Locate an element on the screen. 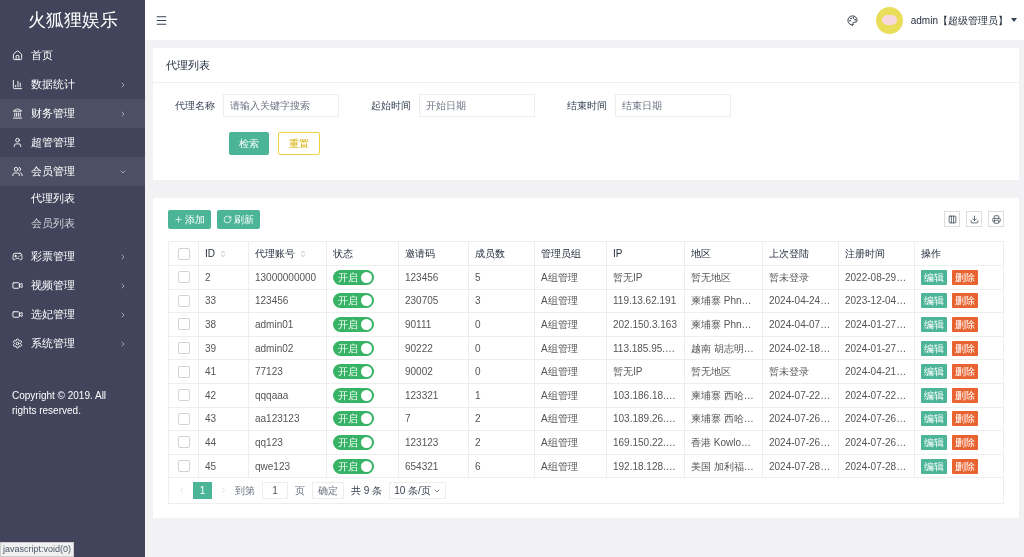  next-page-icon is located at coordinates (223, 491).